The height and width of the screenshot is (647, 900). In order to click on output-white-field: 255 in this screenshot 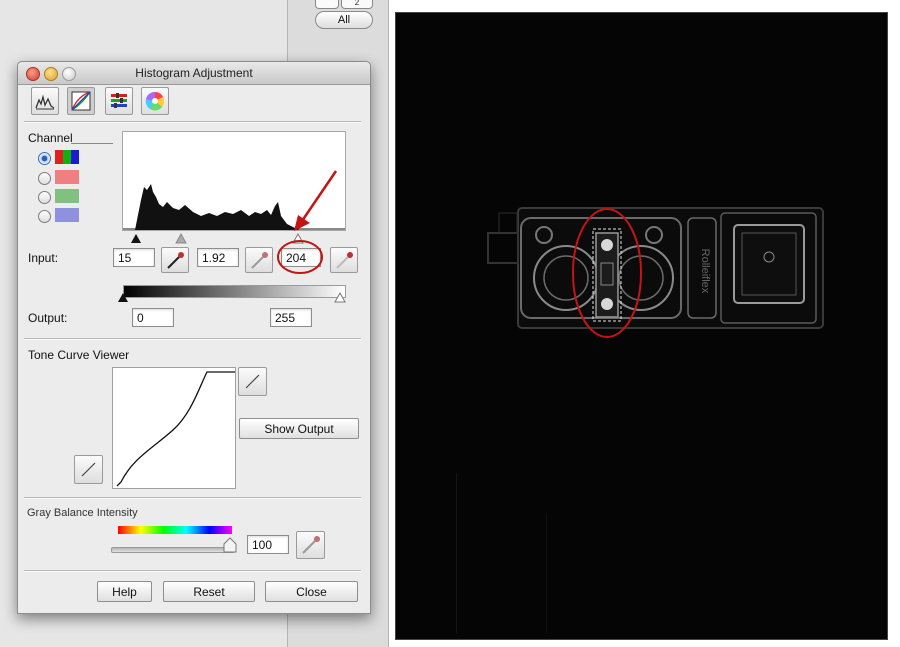, I will do `click(291, 317)`.